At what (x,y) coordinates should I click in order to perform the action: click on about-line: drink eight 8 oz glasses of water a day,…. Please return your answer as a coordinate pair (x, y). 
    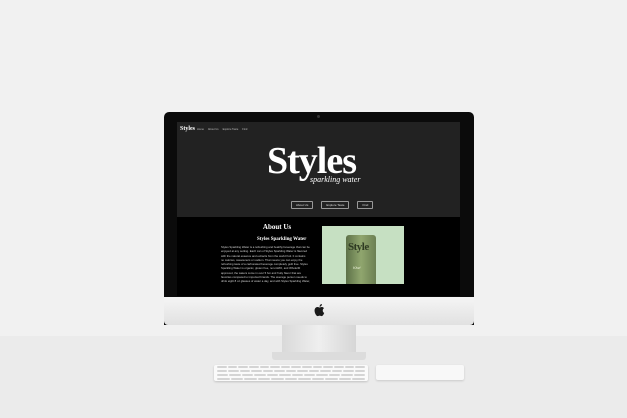
    Looking at the image, I should click on (265, 281).